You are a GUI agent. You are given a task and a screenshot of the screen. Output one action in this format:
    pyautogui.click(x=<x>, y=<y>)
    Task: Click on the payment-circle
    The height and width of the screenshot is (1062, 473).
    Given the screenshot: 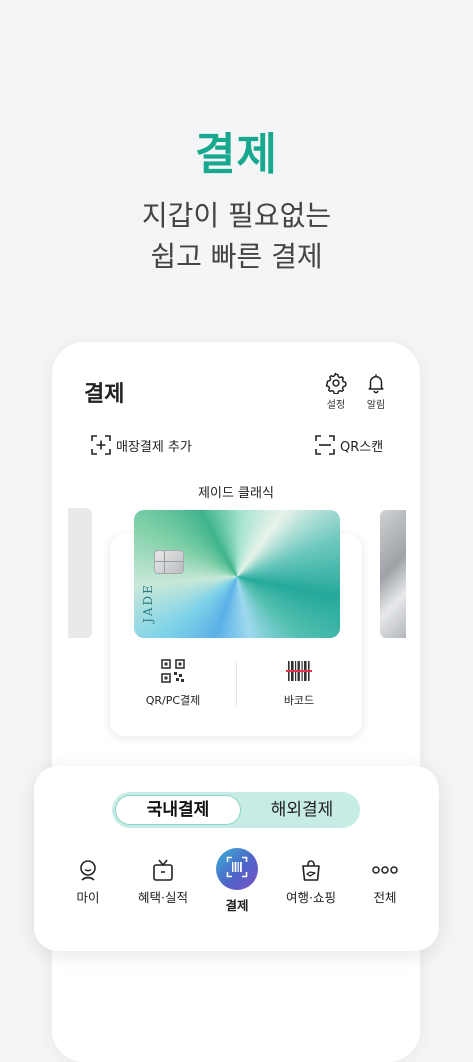 What is the action you would take?
    pyautogui.click(x=237, y=869)
    